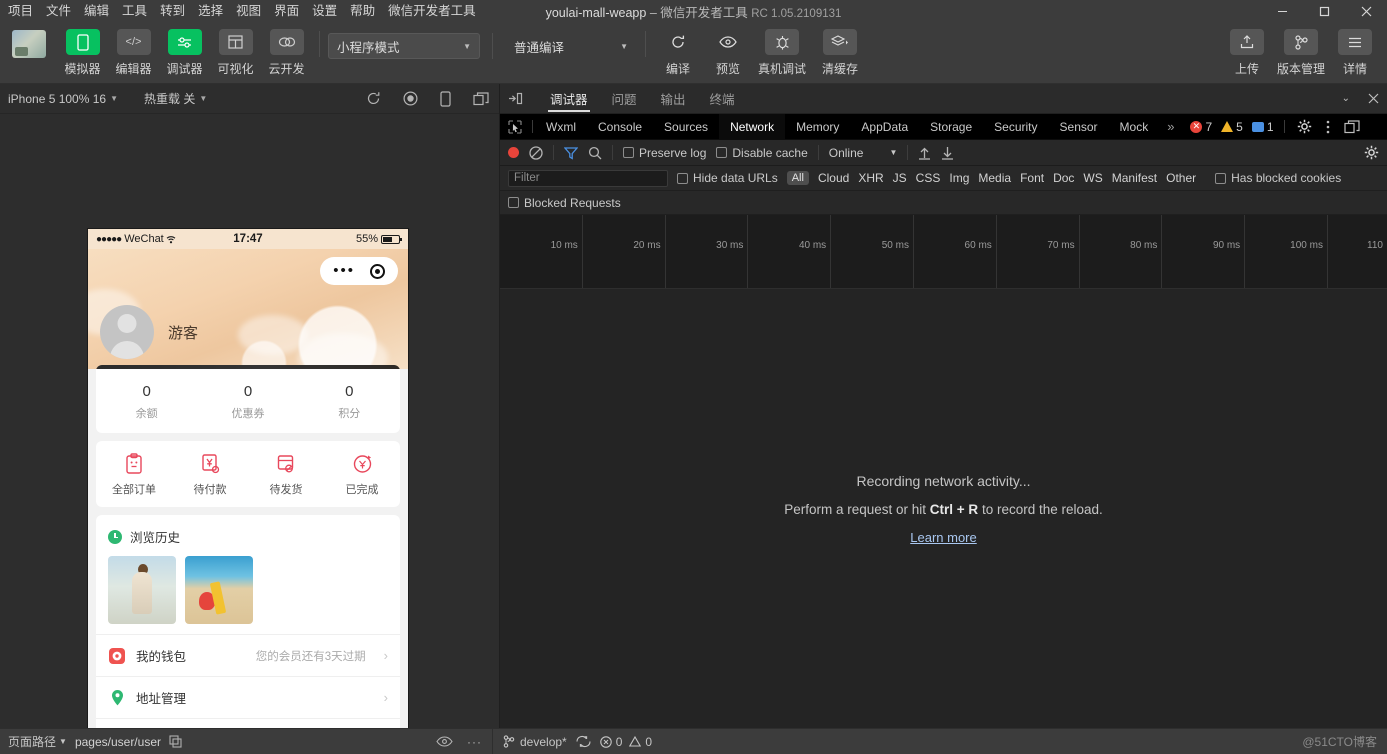 Image resolution: width=1387 pixels, height=754 pixels. What do you see at coordinates (58, 11) in the screenshot?
I see `menu-item-file: 文件` at bounding box center [58, 11].